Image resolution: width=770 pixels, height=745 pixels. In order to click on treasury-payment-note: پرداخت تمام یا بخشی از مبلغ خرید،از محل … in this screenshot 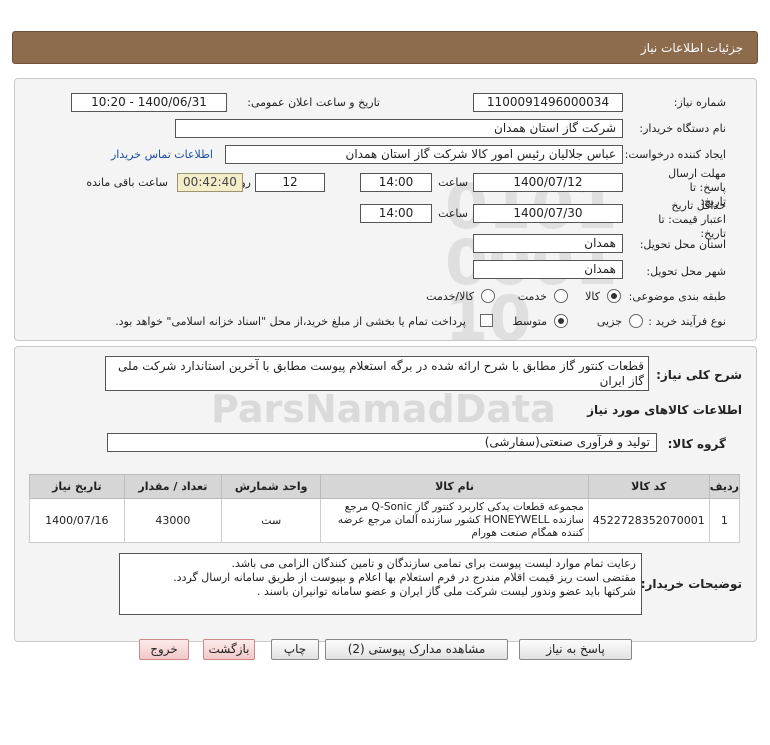, I will do `click(290, 321)`.